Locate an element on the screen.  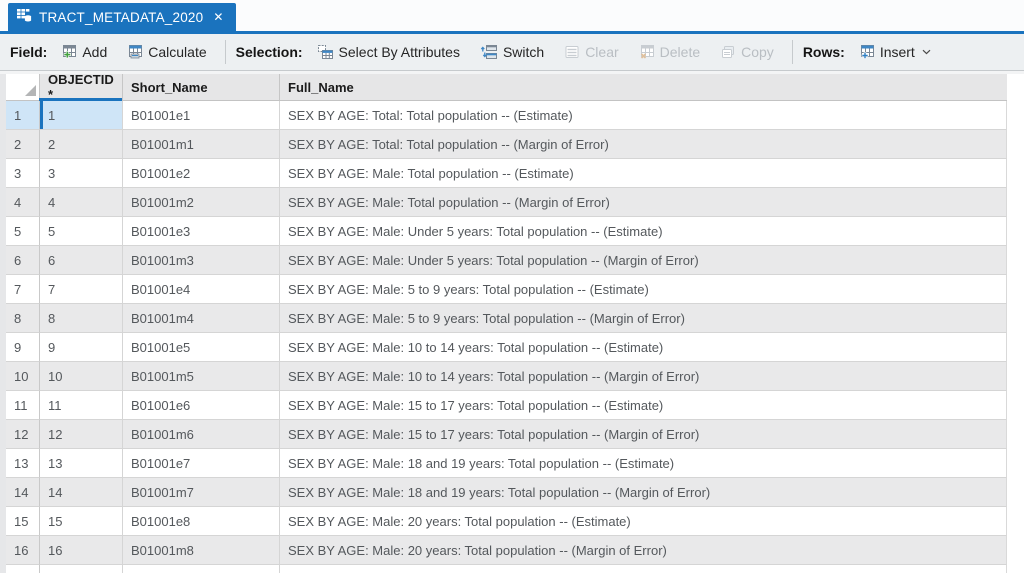
objectid-cell: 14 is located at coordinates (81, 492).